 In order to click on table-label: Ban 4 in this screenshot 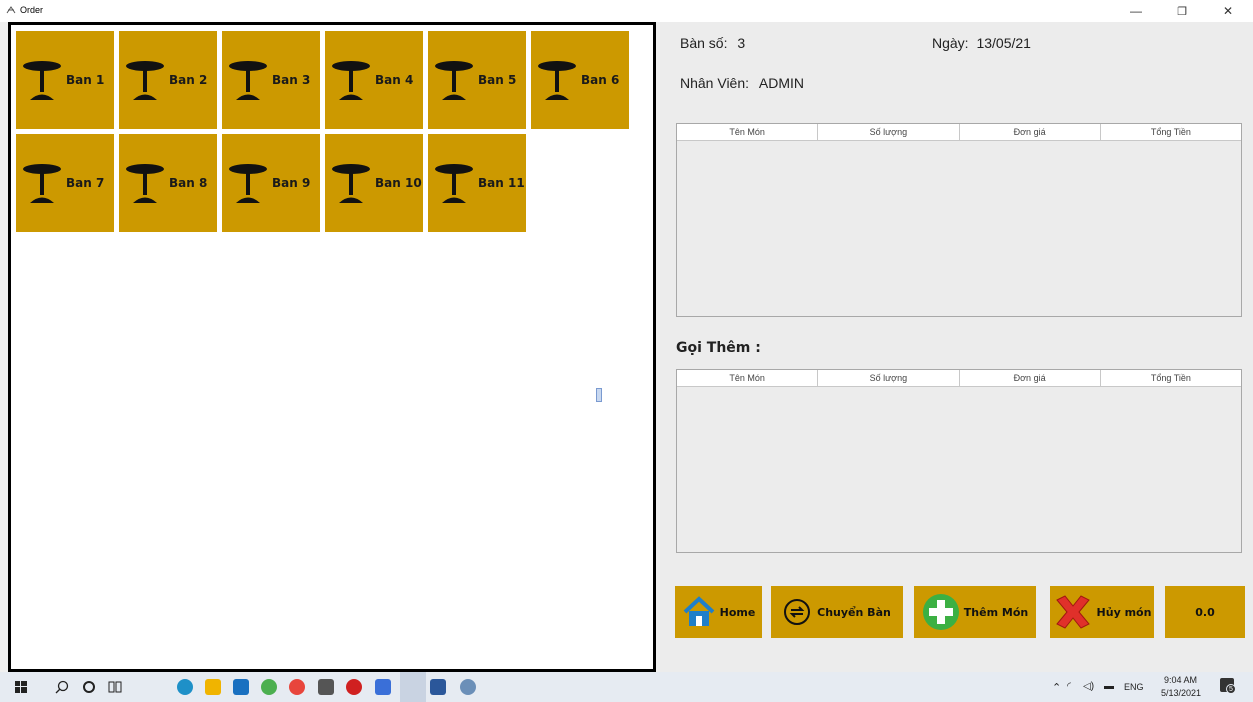, I will do `click(394, 80)`.